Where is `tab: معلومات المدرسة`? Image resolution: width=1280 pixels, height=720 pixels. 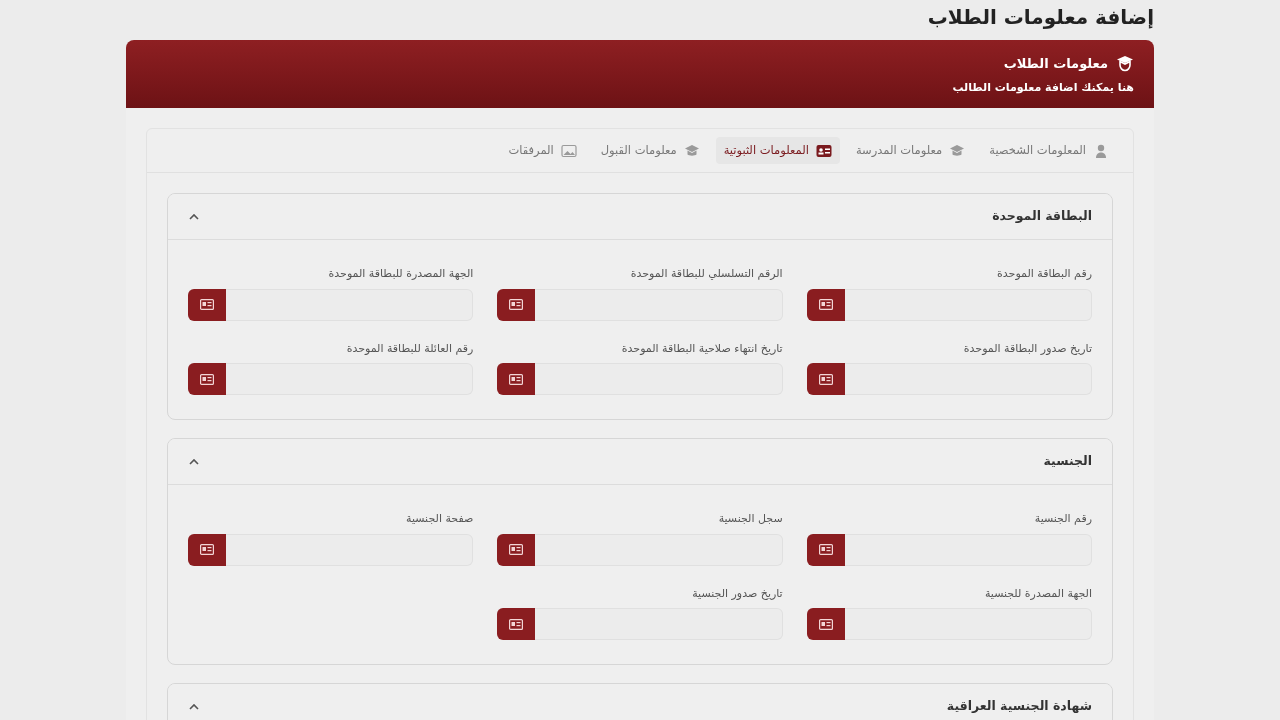 tab: معلومات المدرسة is located at coordinates (910, 151).